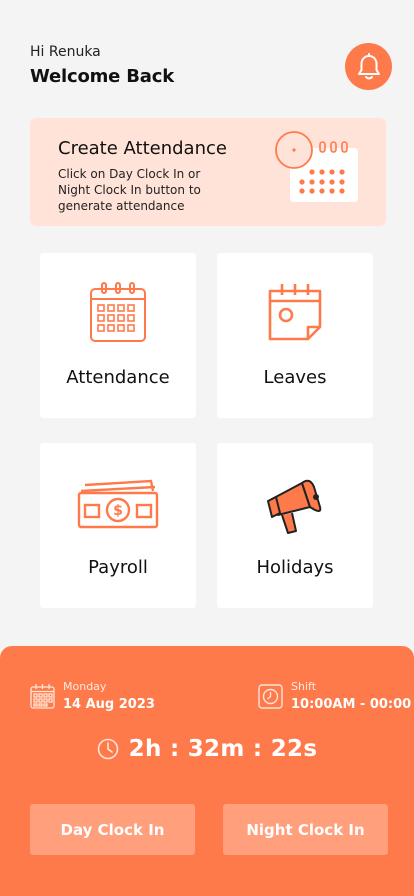  What do you see at coordinates (305, 829) in the screenshot?
I see `night-clock-in-button: Night Clock In` at bounding box center [305, 829].